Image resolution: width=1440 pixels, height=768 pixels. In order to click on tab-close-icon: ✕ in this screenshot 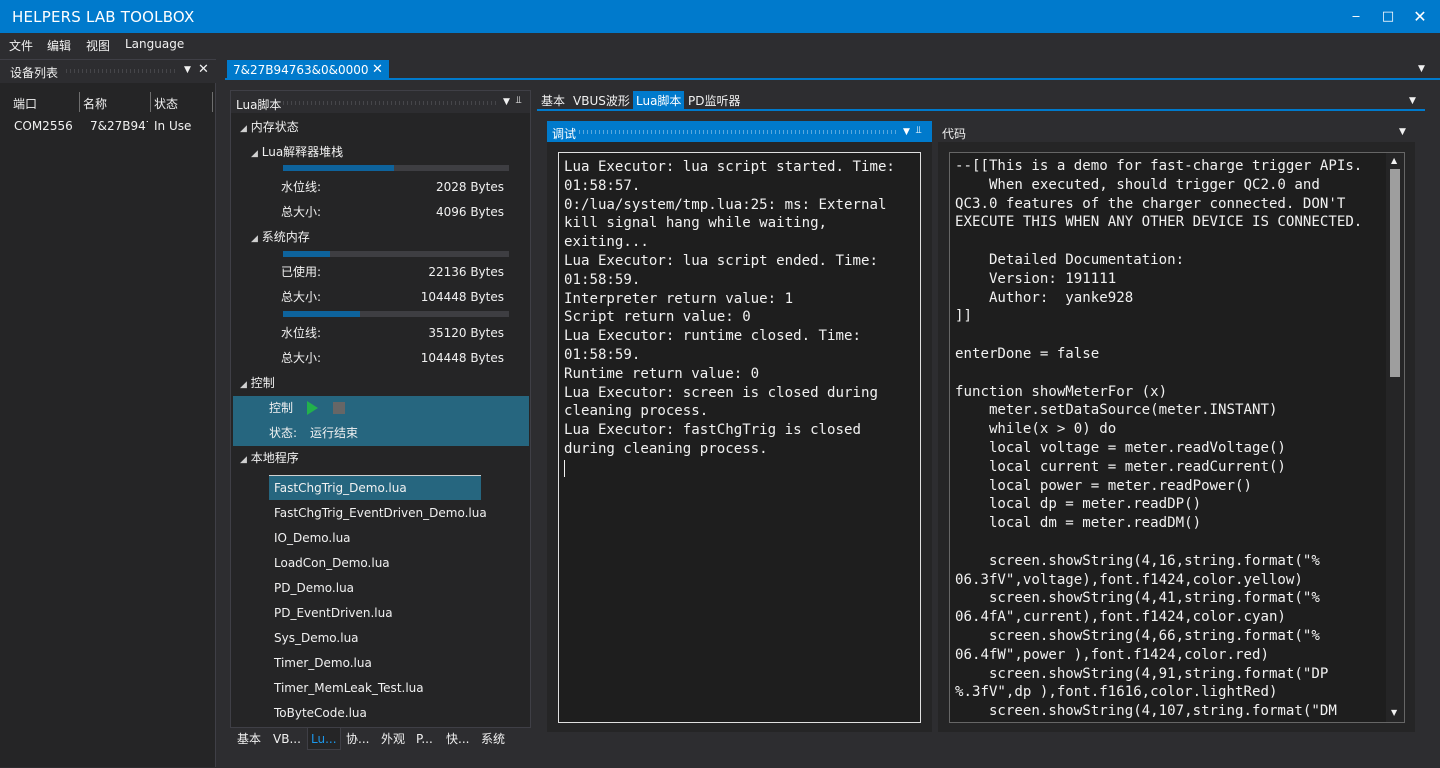, I will do `click(377, 69)`.